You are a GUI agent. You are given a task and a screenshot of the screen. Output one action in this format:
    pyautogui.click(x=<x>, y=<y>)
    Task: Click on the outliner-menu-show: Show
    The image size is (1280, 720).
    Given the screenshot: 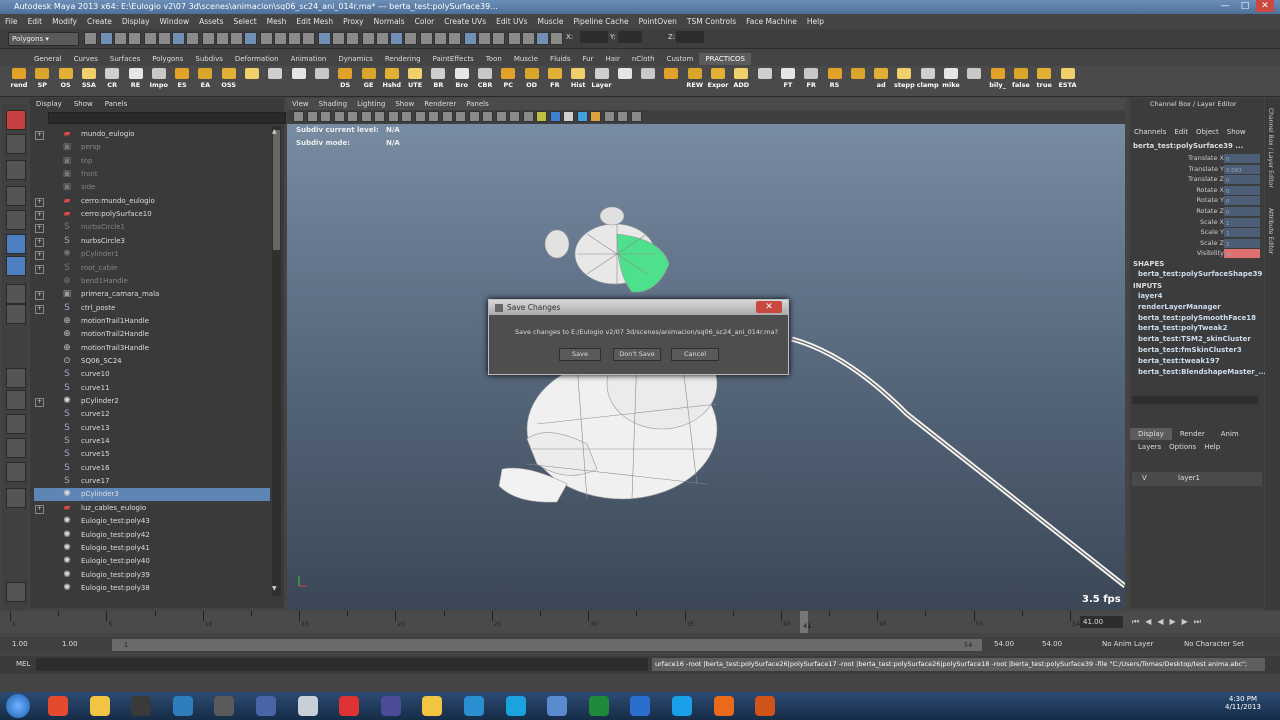 What is the action you would take?
    pyautogui.click(x=83, y=104)
    